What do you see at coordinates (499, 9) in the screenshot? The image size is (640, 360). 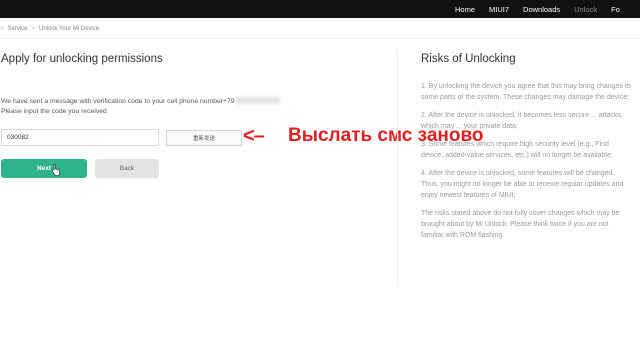 I see `nav-miui7: MIUI7` at bounding box center [499, 9].